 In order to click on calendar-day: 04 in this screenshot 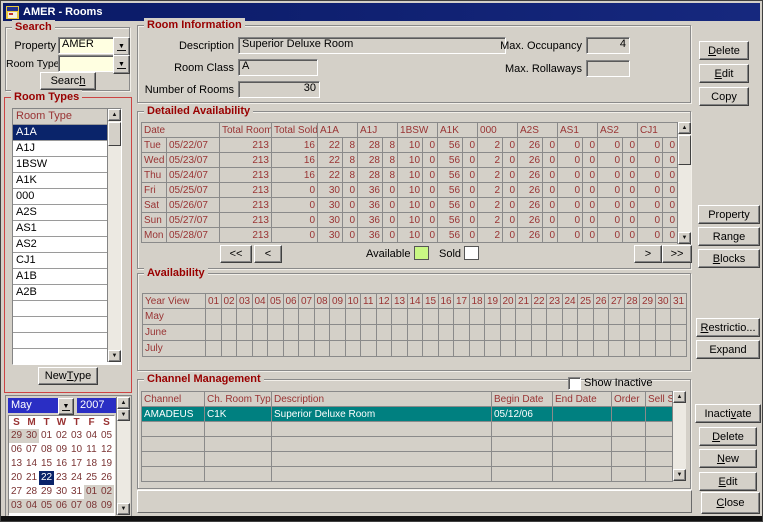, I will do `click(31, 506)`.